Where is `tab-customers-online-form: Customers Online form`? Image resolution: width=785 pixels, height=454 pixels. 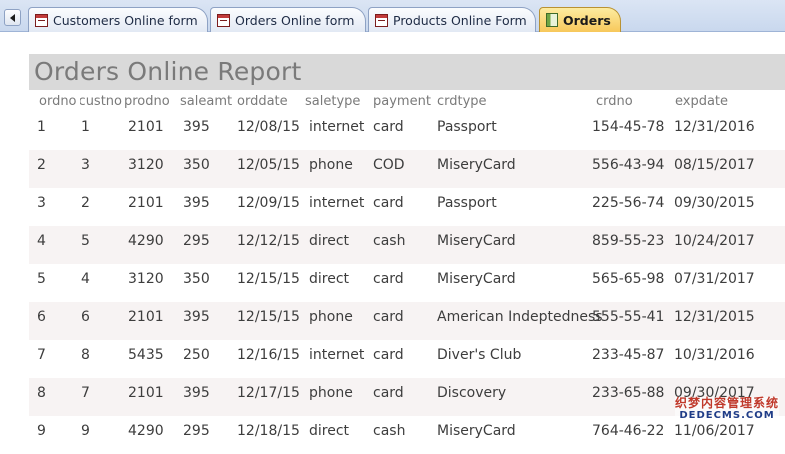
tab-customers-online-form: Customers Online form is located at coordinates (118, 19).